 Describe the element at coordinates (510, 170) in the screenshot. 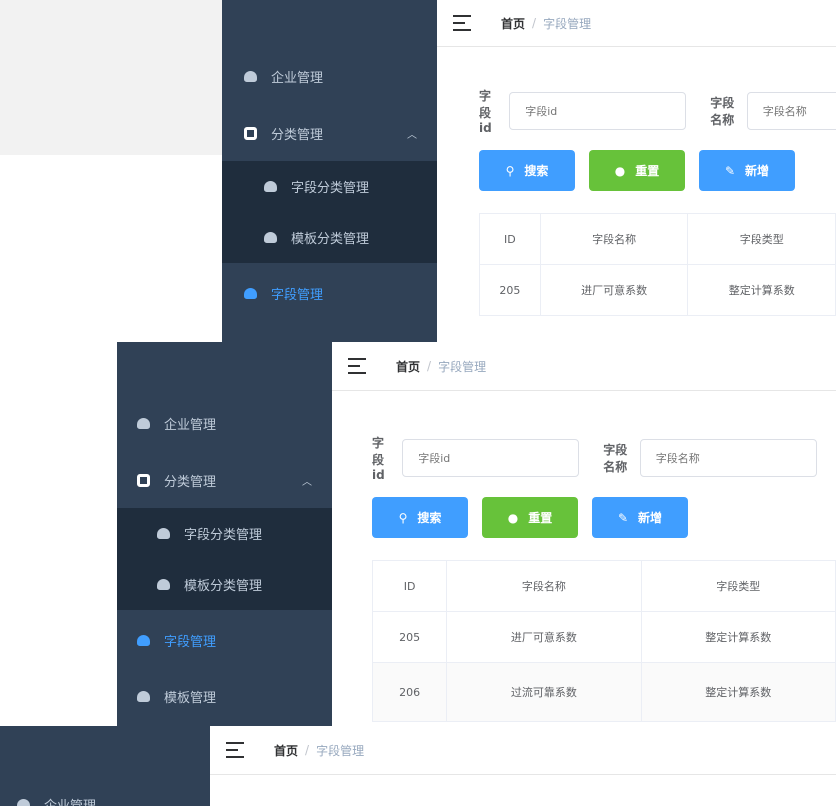

I see `search-icon: ⚲` at that location.